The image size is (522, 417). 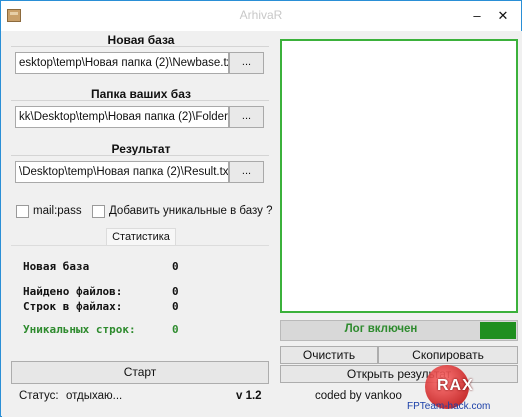 What do you see at coordinates (477, 16) in the screenshot?
I see `minimize-button: –` at bounding box center [477, 16].